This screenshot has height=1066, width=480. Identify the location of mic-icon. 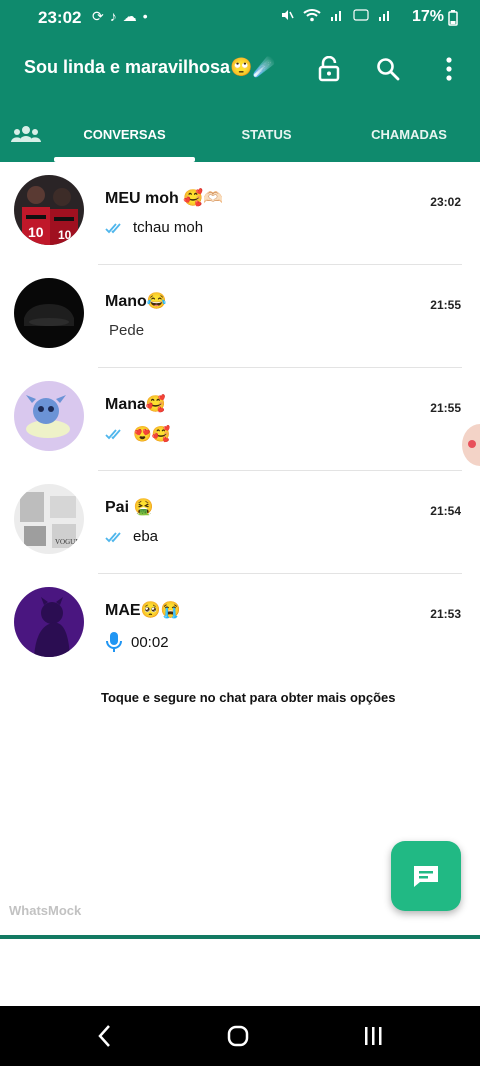
(114, 642).